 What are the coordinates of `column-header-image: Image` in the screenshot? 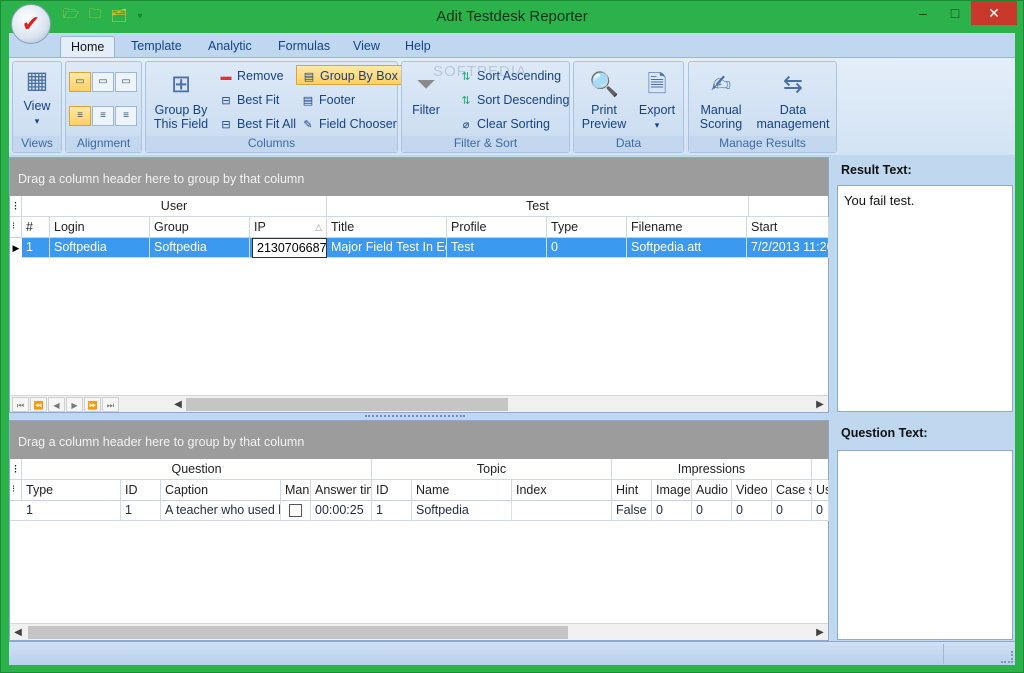 It's located at (672, 490).